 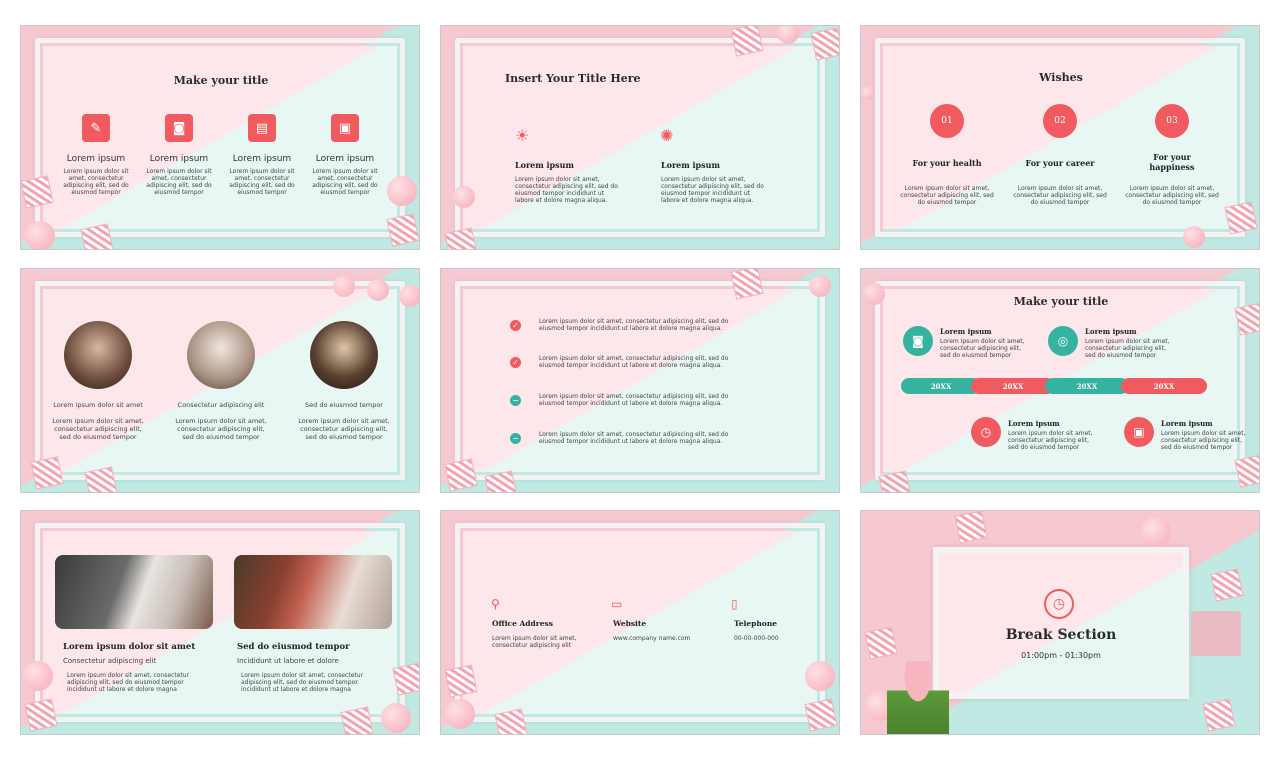 What do you see at coordinates (495, 604) in the screenshot?
I see `map-pin-icon: ⚲` at bounding box center [495, 604].